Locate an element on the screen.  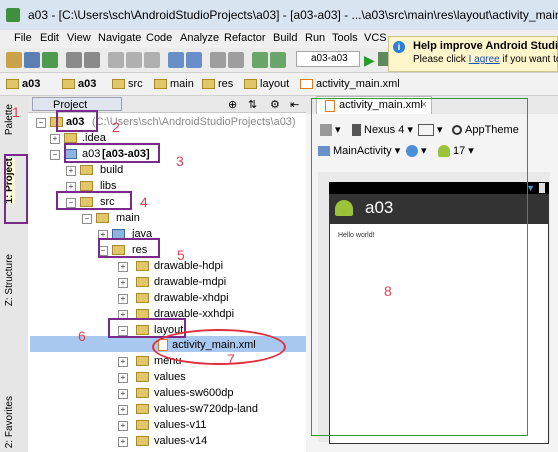
android-icon is located at coordinates (278, 60).